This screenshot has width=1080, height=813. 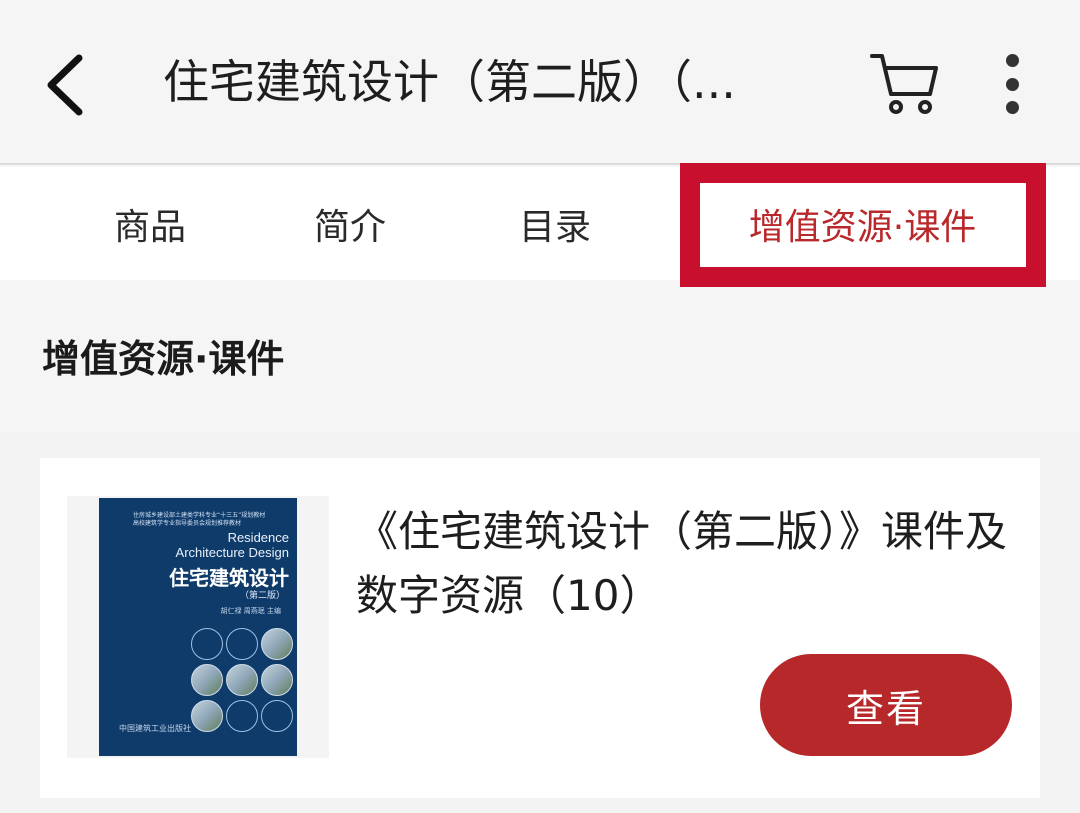 What do you see at coordinates (686, 564) in the screenshot?
I see `resource-title: 《住宅建筑设计（第二版）》课件及数字资源（10）` at bounding box center [686, 564].